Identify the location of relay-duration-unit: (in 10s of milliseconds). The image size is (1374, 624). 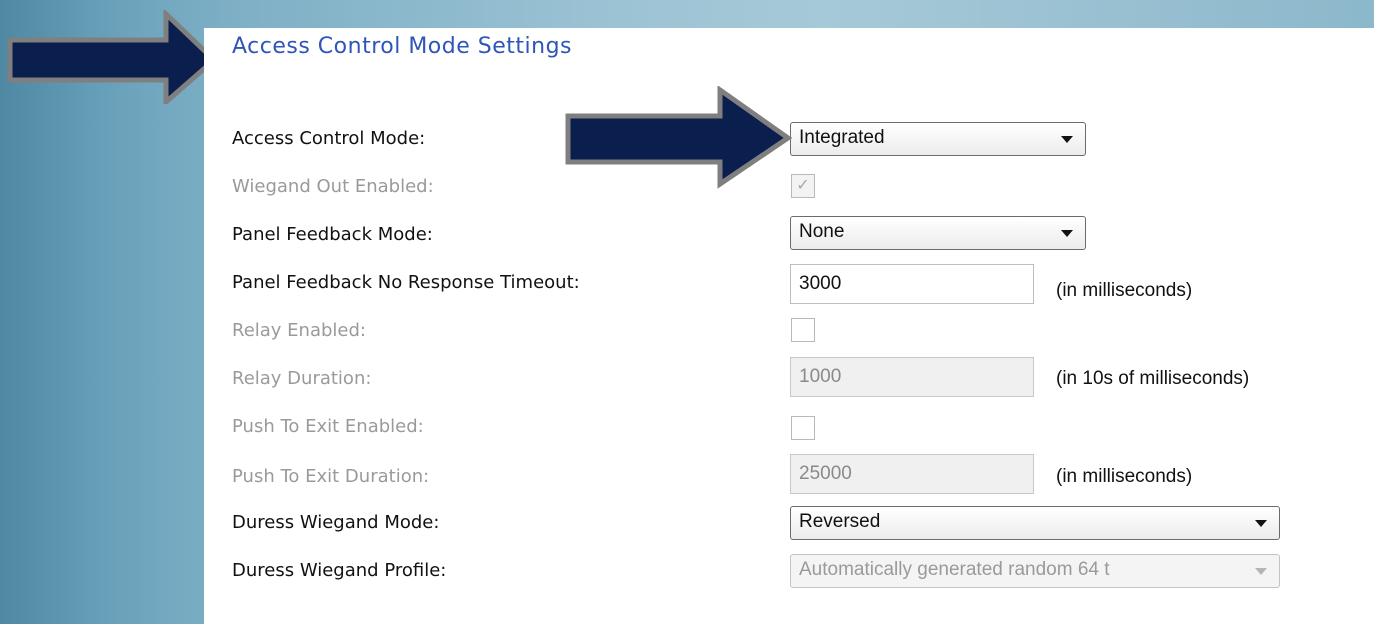
(1153, 378).